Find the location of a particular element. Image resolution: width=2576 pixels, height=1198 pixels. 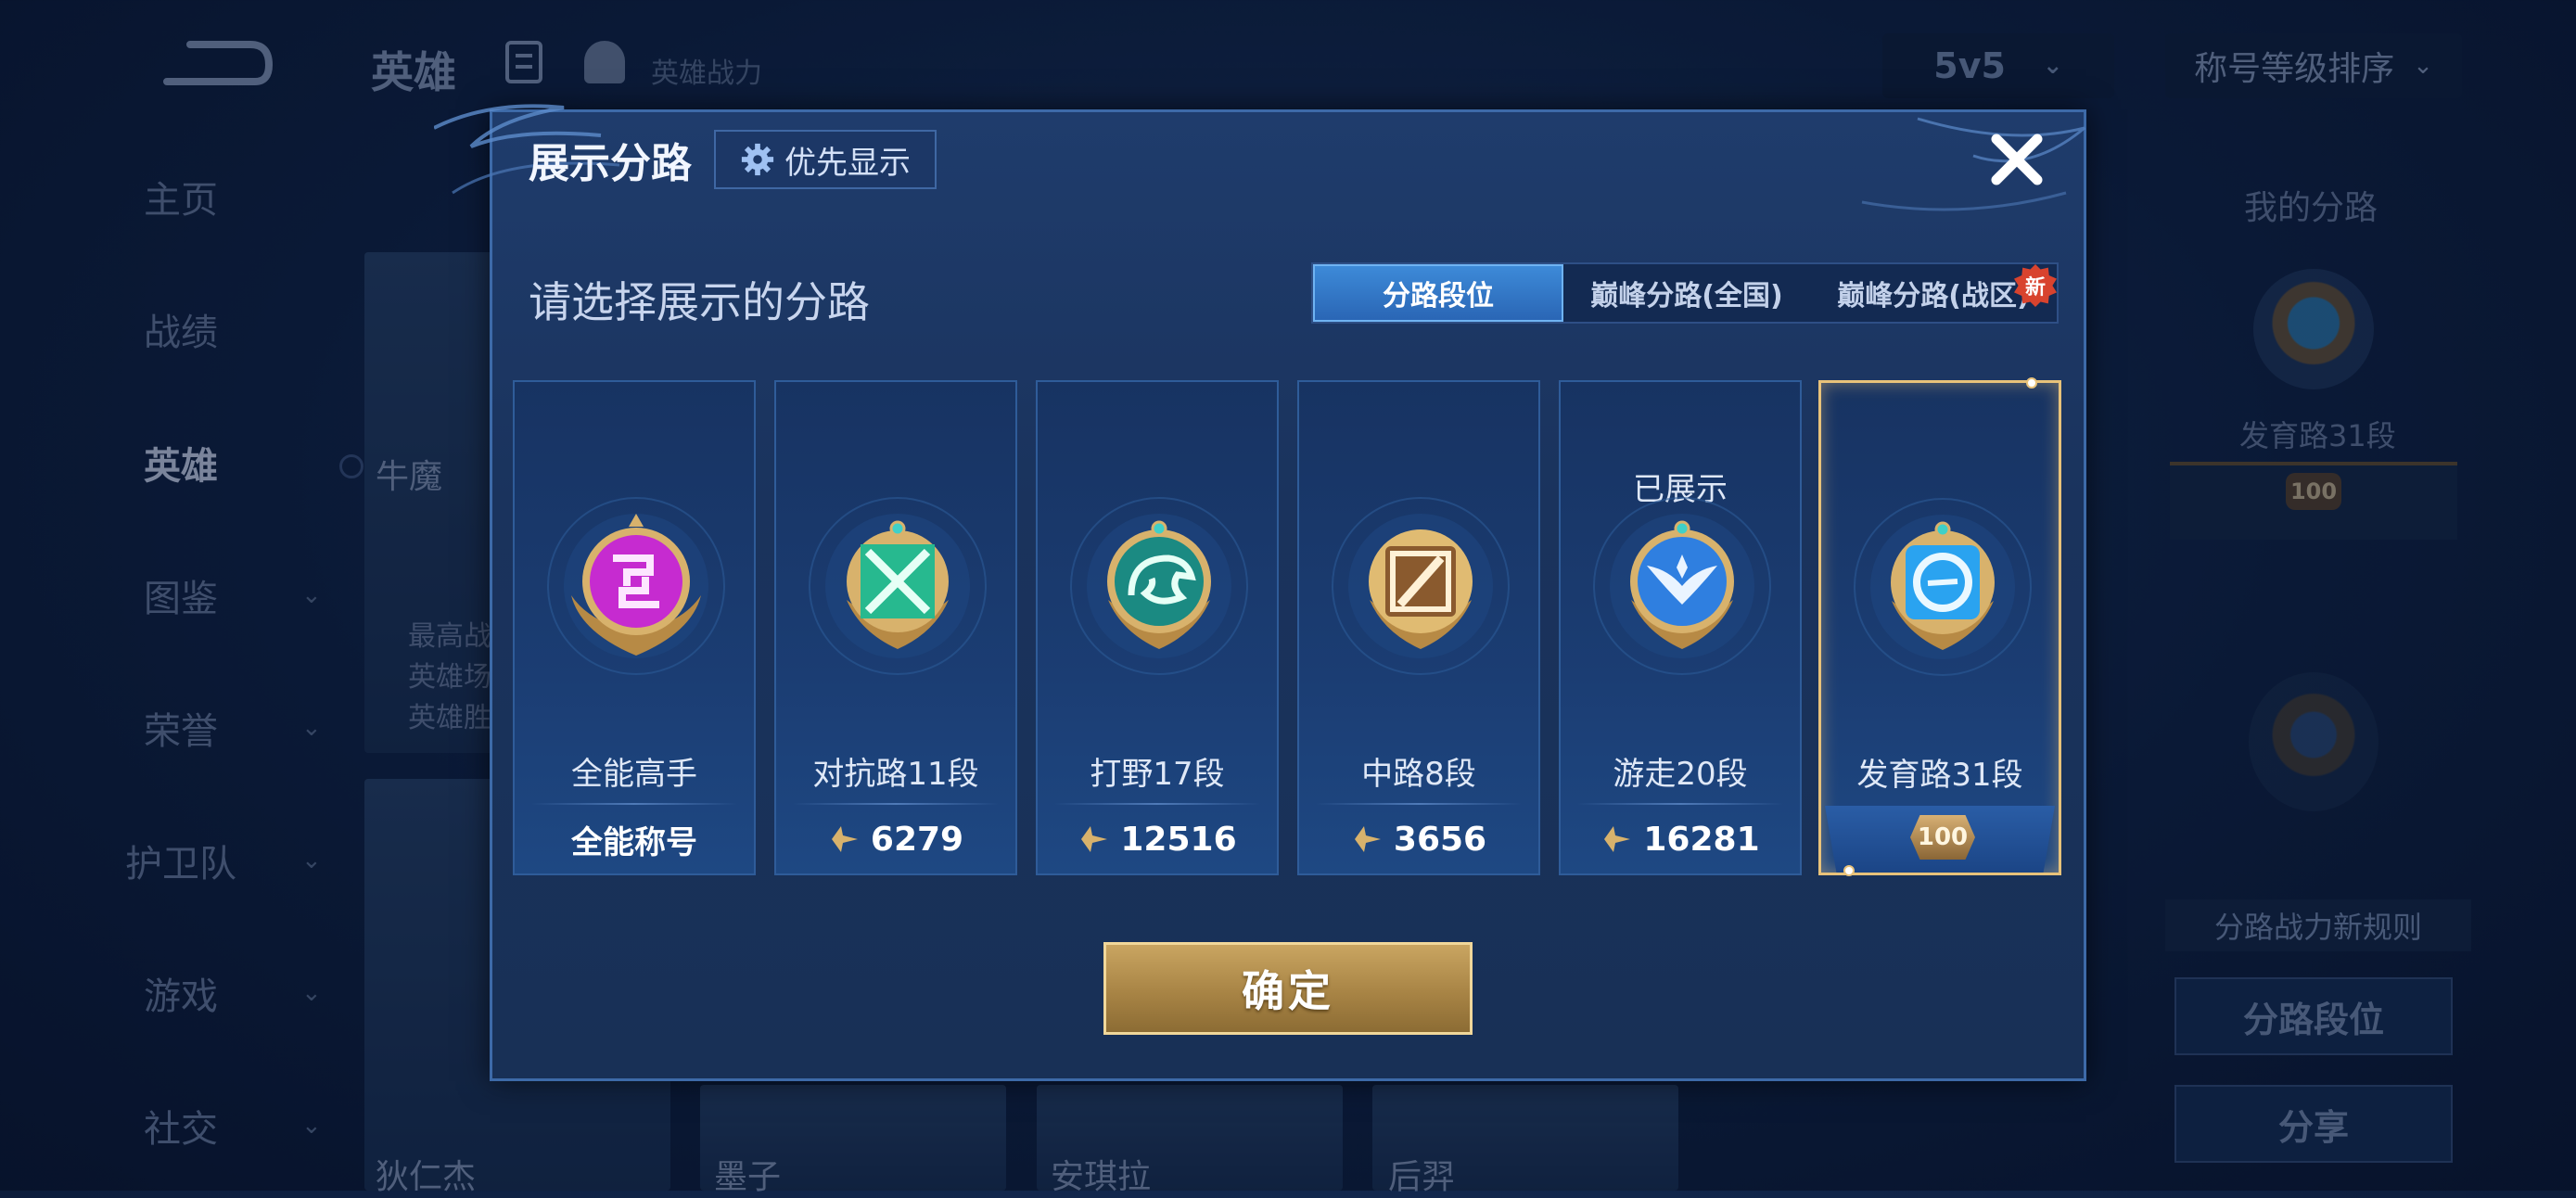

lane-power: 6279 is located at coordinates (896, 839).